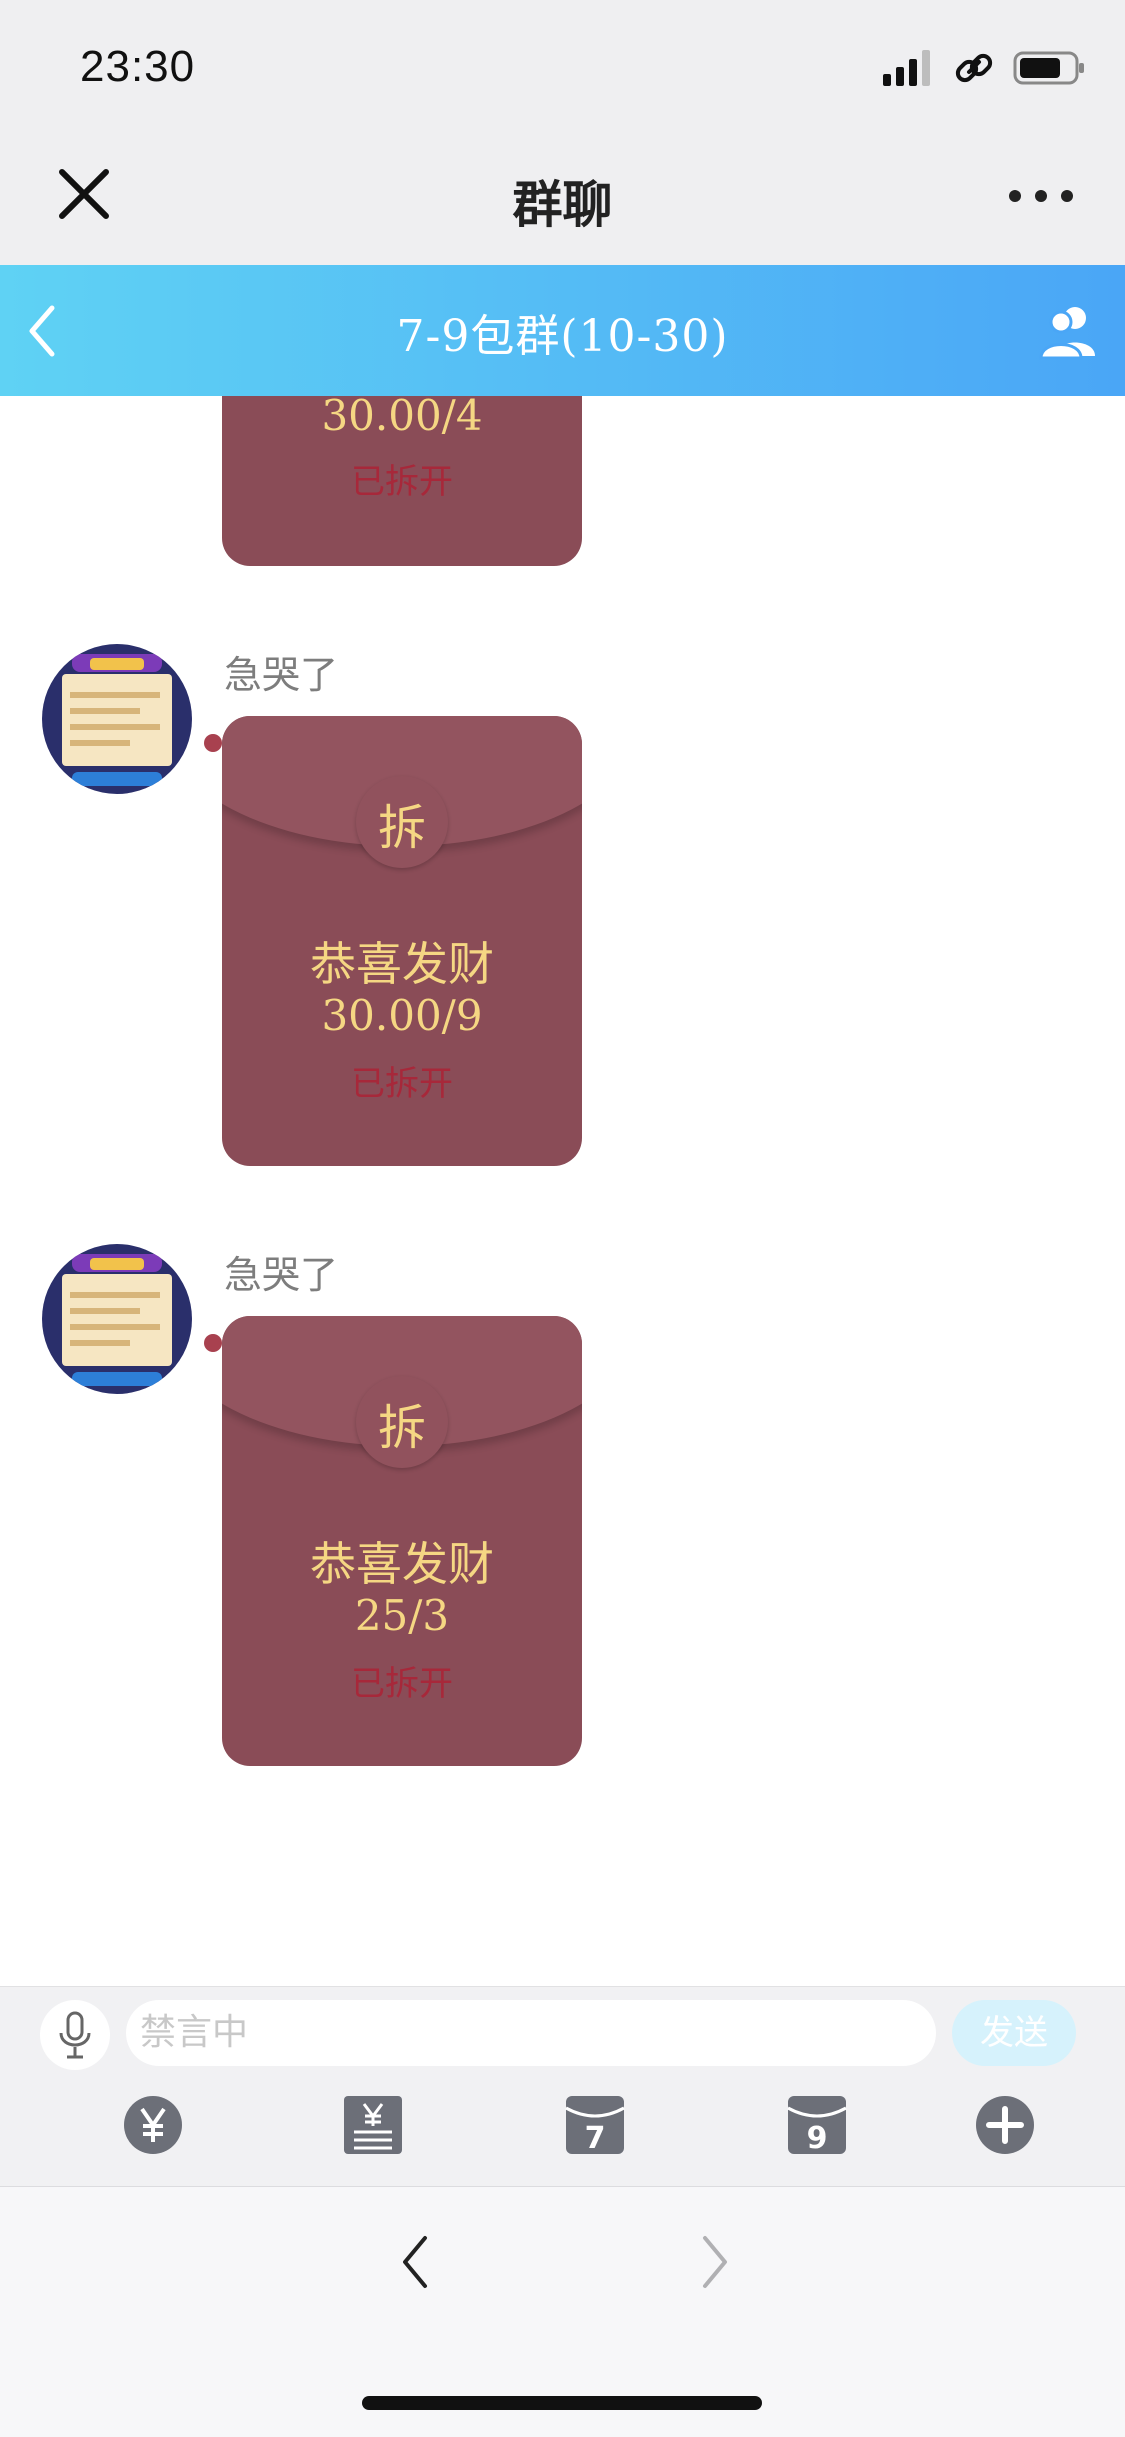 The image size is (1125, 2437). Describe the element at coordinates (562, 336) in the screenshot. I see `group-title: 7-9包群(10-30)` at that location.